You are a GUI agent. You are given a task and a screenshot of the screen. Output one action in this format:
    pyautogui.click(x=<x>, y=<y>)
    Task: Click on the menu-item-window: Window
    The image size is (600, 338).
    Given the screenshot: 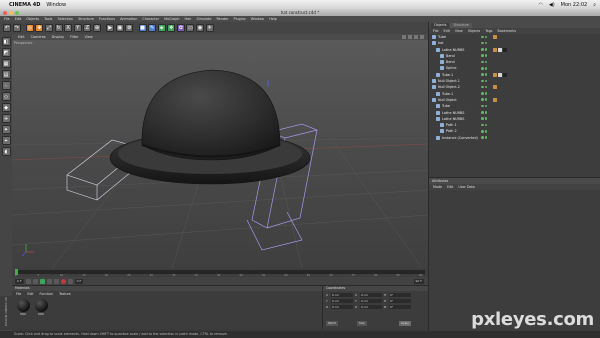 What is the action you would take?
    pyautogui.click(x=257, y=19)
    